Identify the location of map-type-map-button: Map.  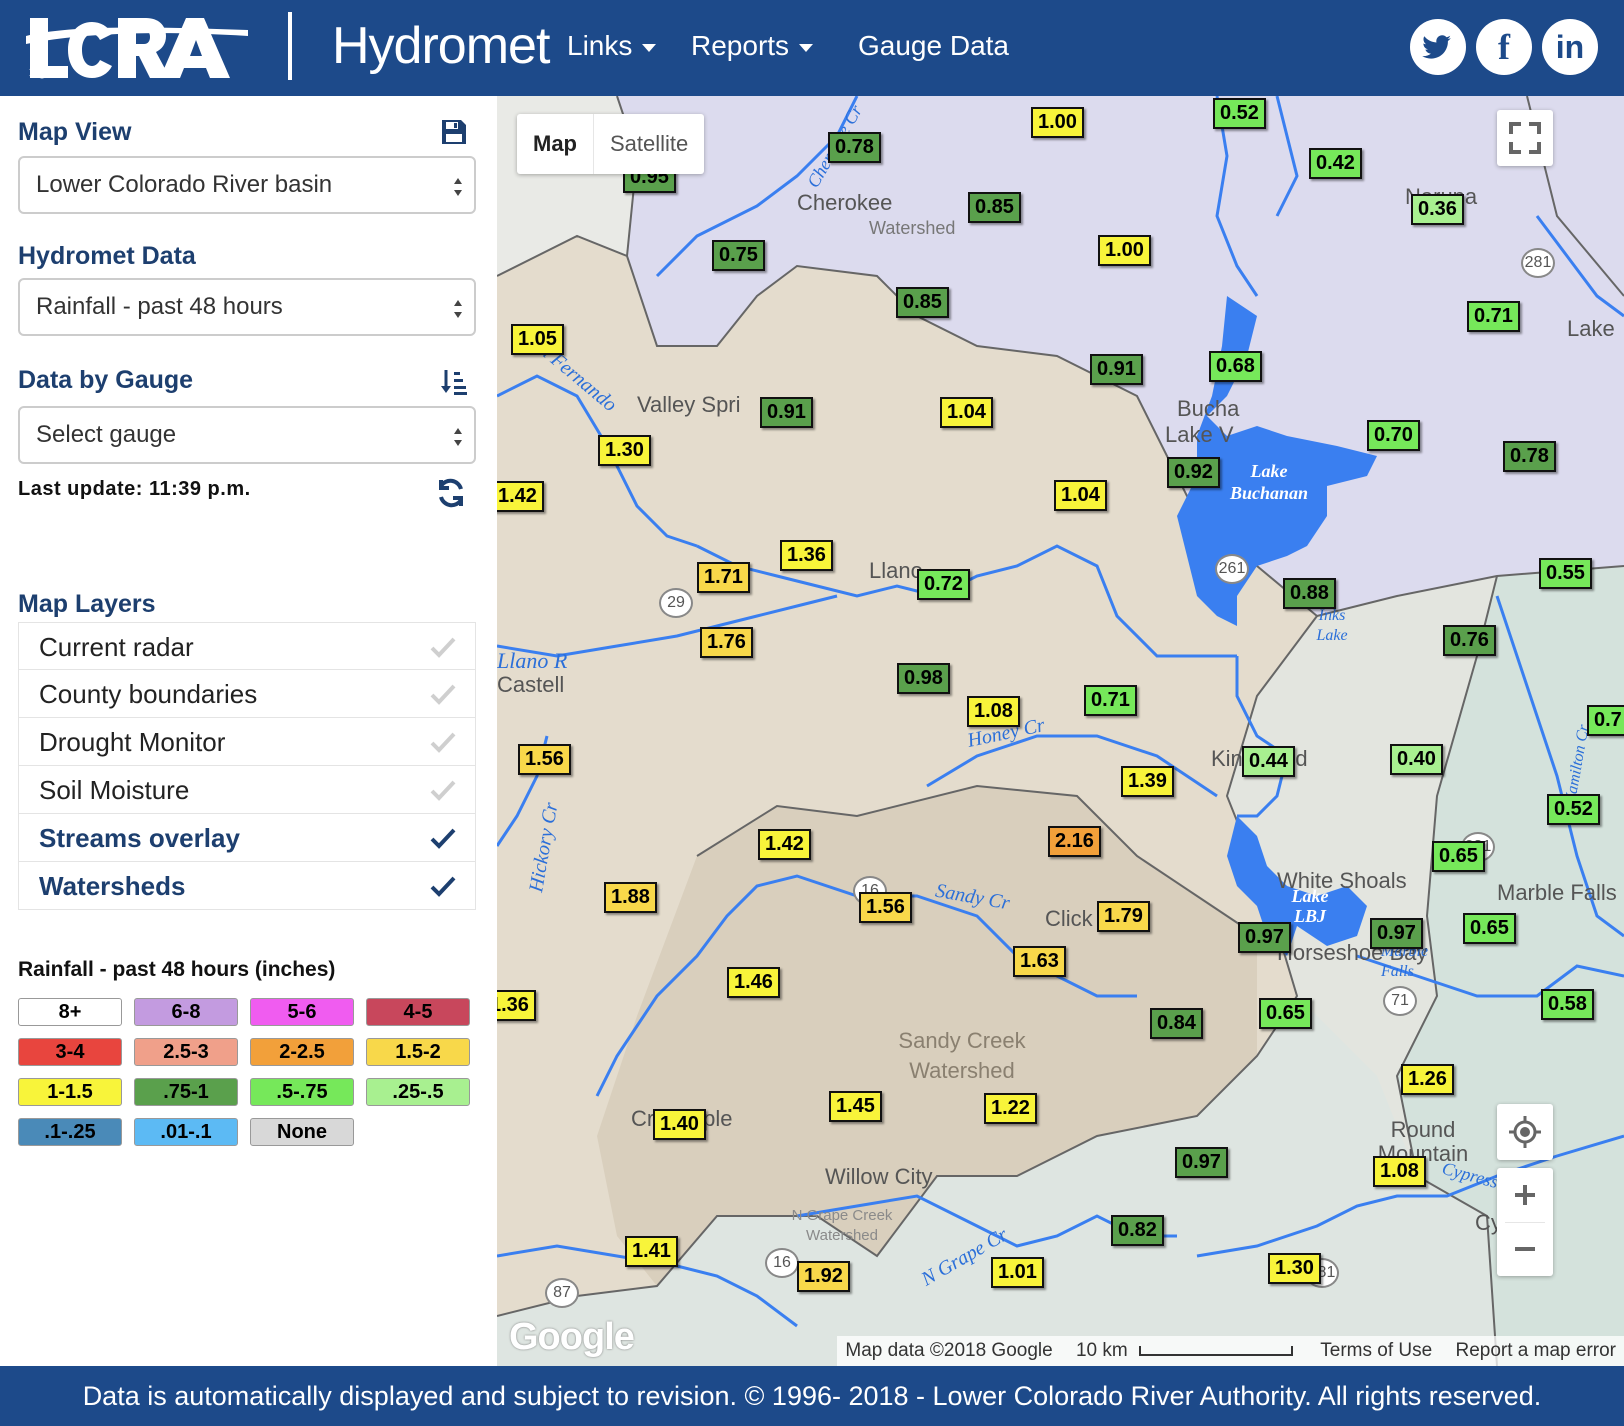
(555, 144).